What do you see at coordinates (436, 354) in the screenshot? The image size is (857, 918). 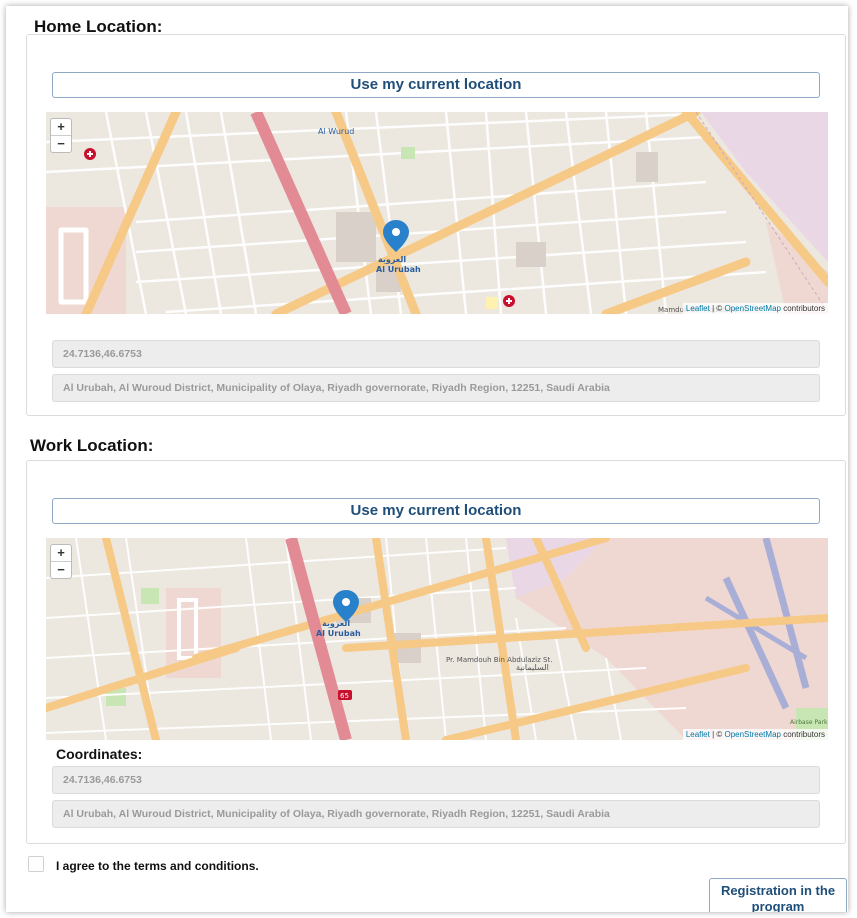 I see `home-coordinates-field: 24.7136,46.6753` at bounding box center [436, 354].